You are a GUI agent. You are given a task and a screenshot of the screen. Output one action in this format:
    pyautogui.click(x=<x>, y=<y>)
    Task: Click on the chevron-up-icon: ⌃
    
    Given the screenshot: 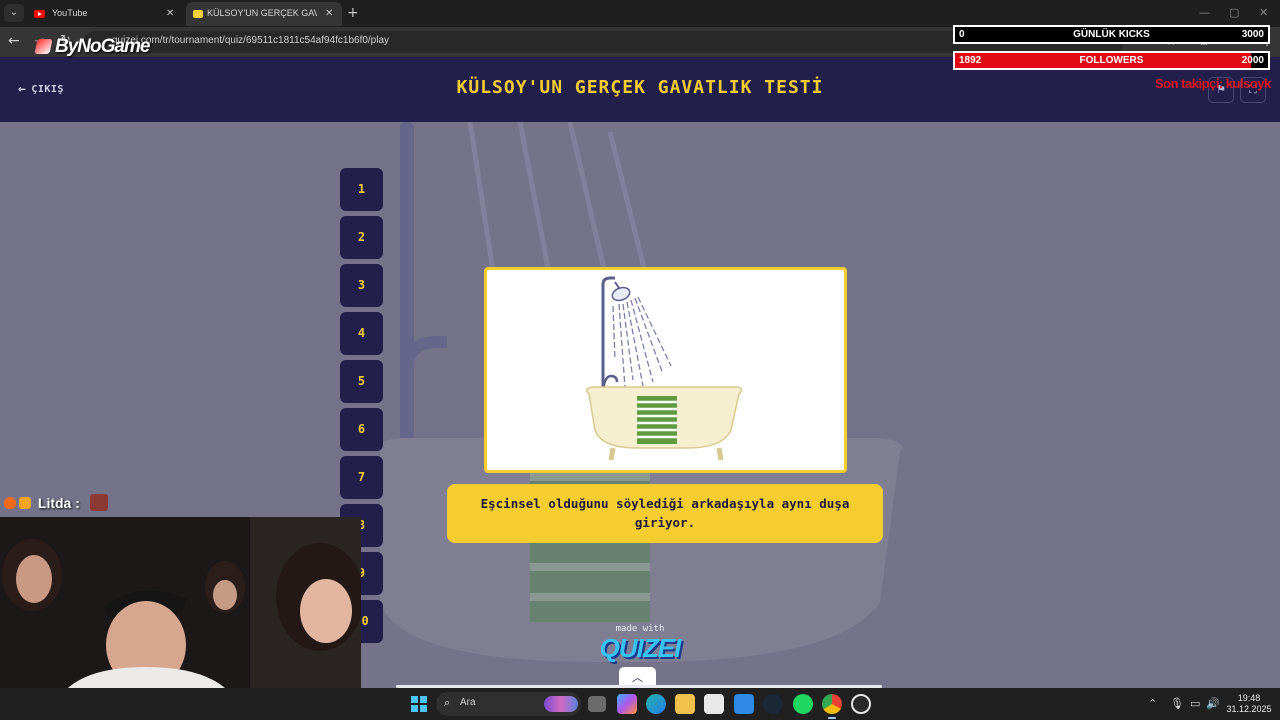 What is the action you would take?
    pyautogui.click(x=1152, y=703)
    